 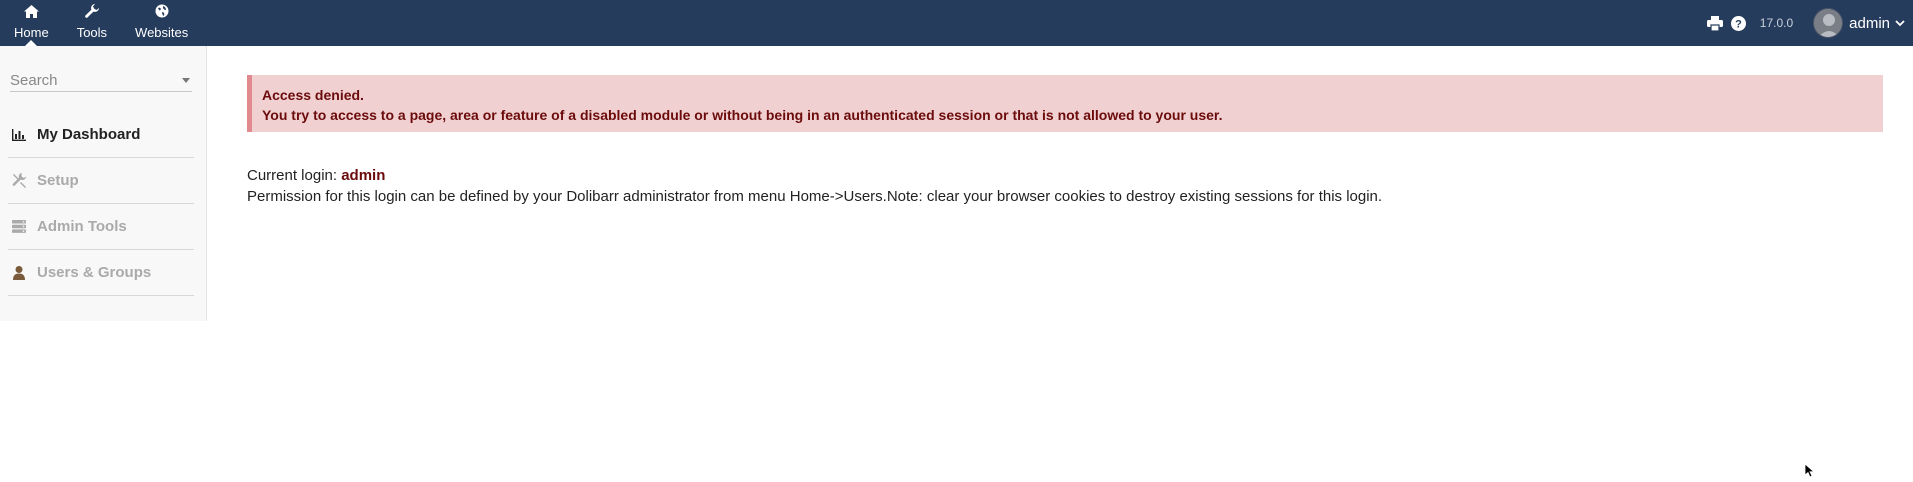 What do you see at coordinates (92, 11) in the screenshot?
I see `wrench-icon` at bounding box center [92, 11].